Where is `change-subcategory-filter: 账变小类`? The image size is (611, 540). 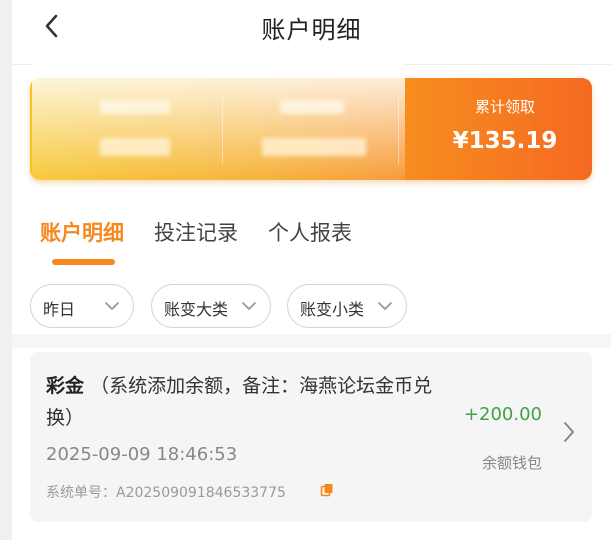
change-subcategory-filter: 账变小类 is located at coordinates (347, 306).